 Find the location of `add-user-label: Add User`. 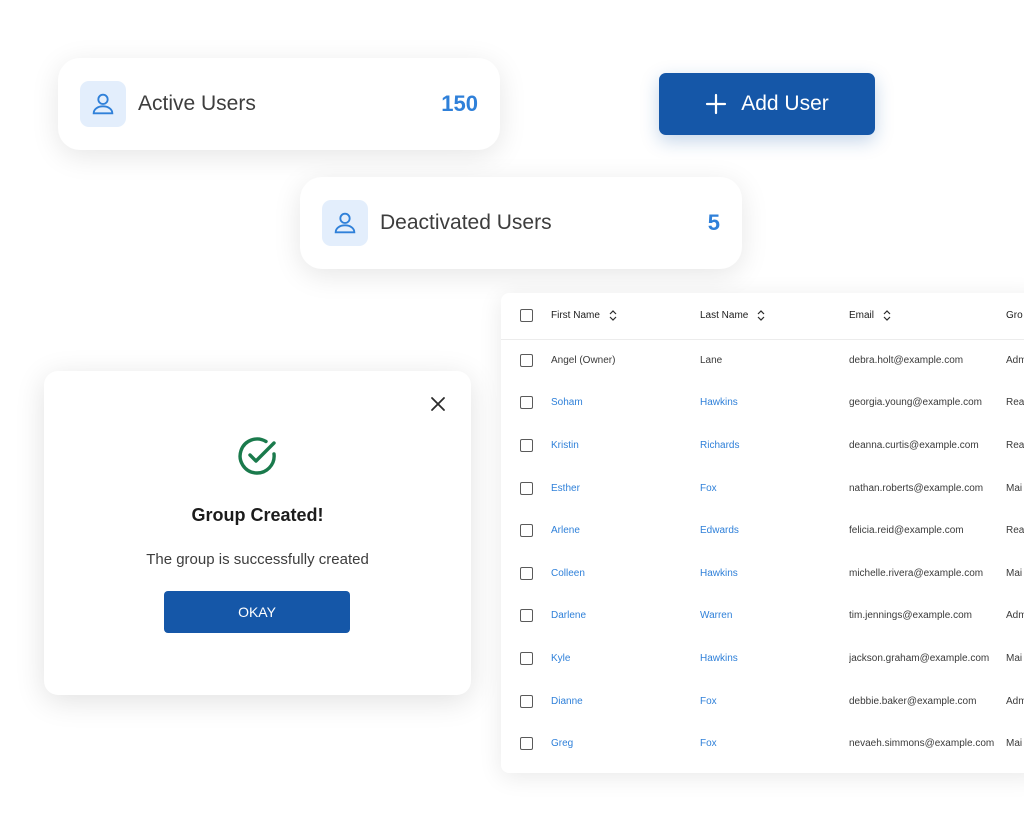

add-user-label: Add User is located at coordinates (785, 103).